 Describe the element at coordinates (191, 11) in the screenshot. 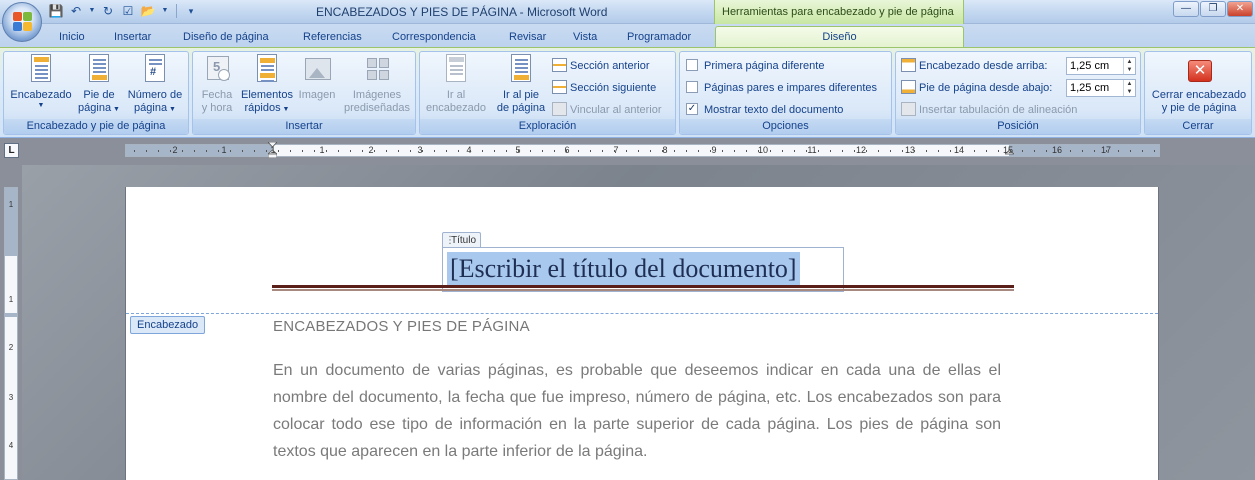

I see `more-commands-icon: ▾` at that location.